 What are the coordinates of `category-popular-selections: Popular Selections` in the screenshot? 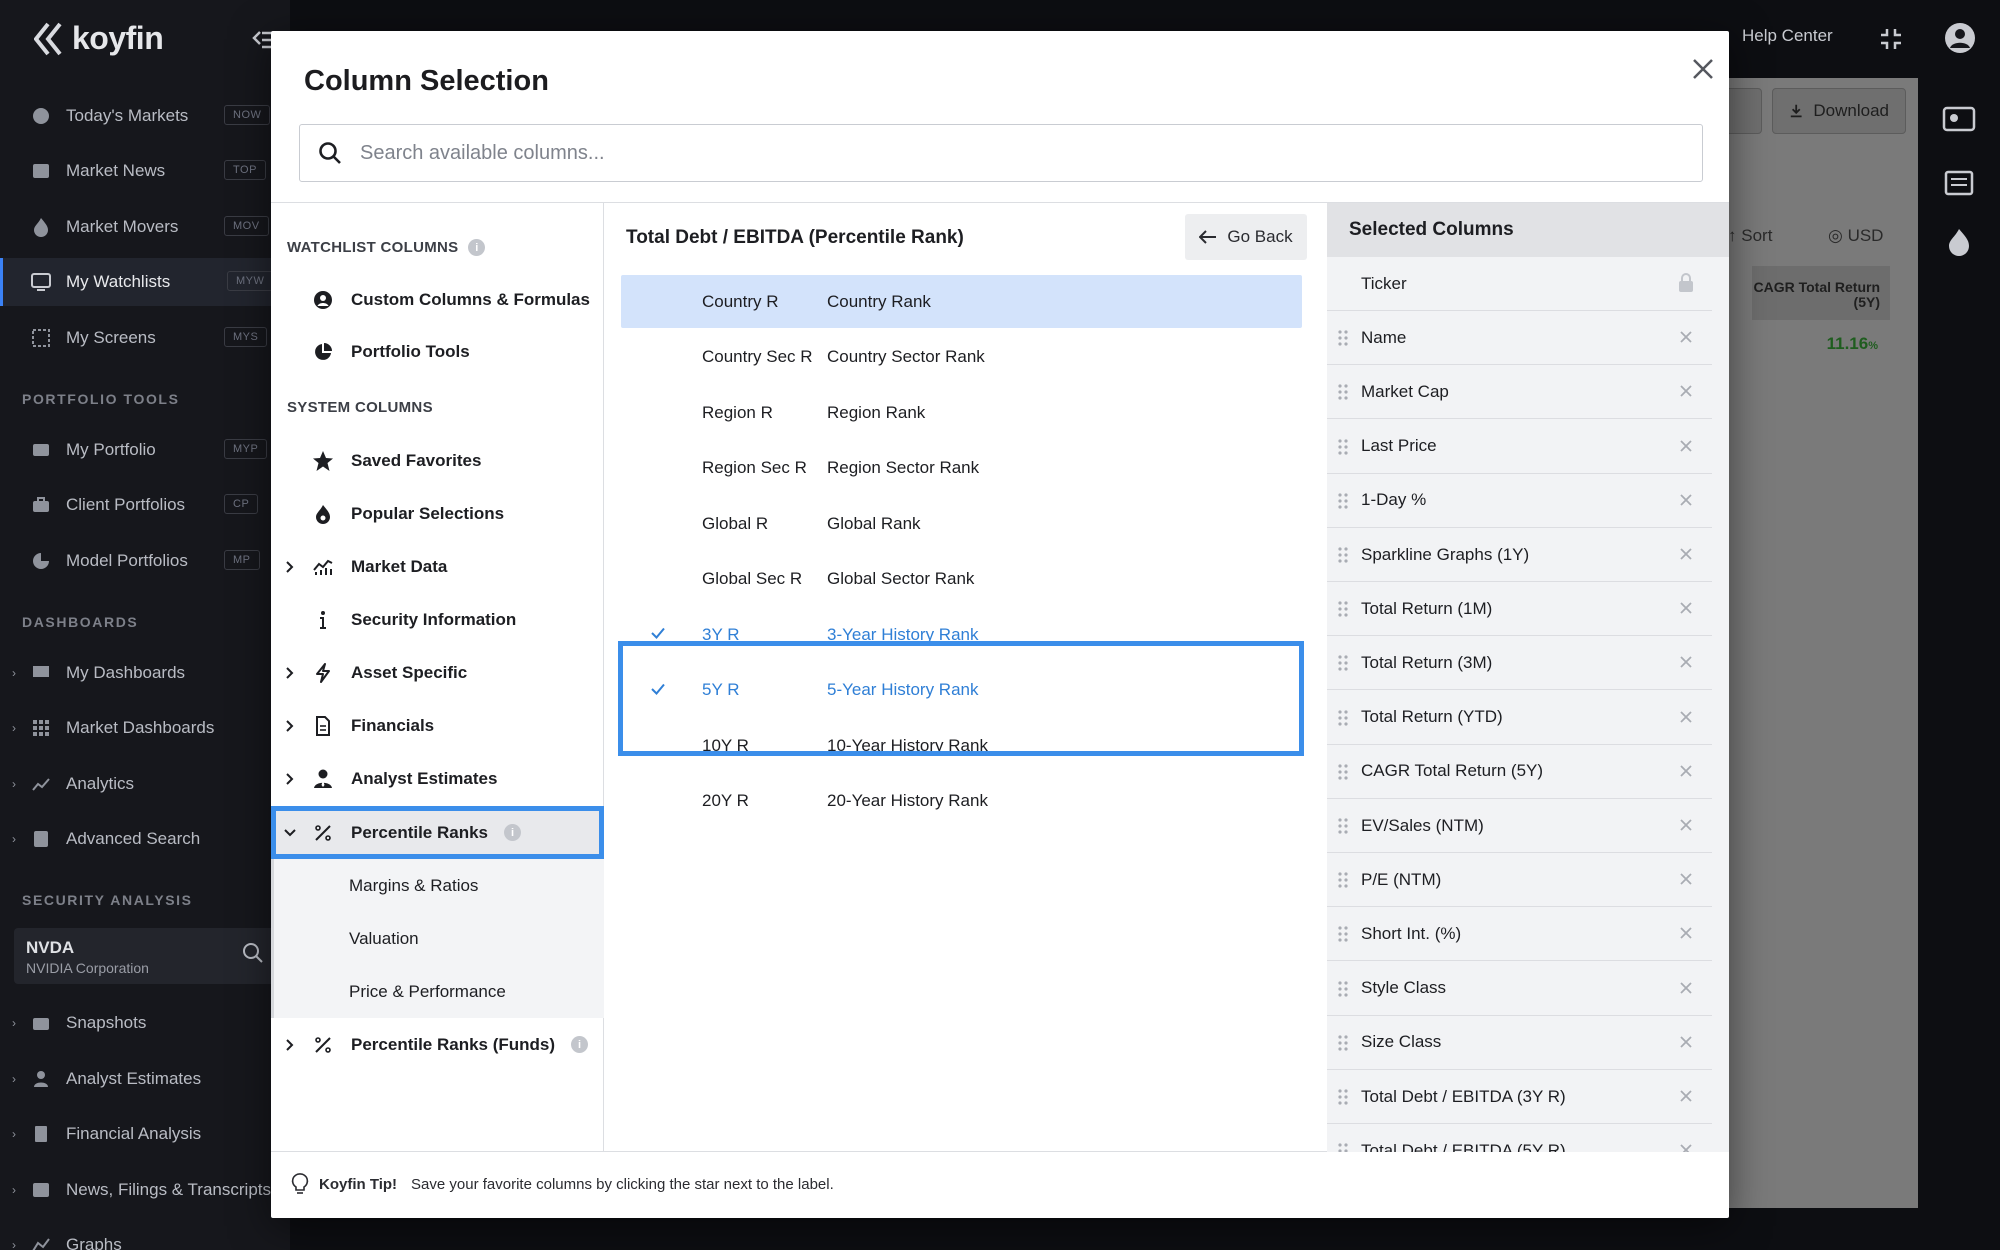 It's located at (437, 513).